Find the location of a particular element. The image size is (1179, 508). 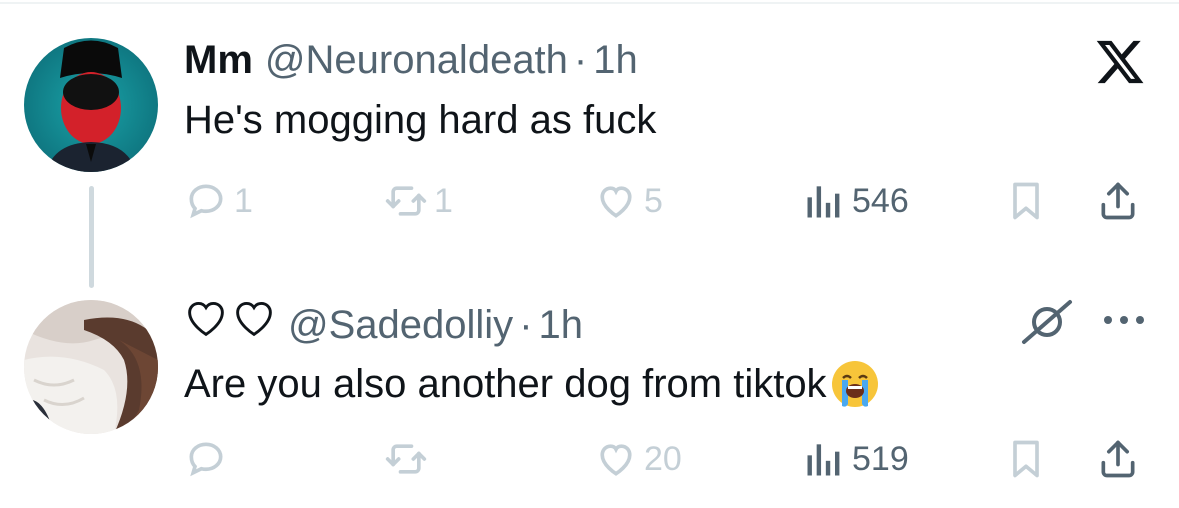

like-count: 5 is located at coordinates (653, 200).